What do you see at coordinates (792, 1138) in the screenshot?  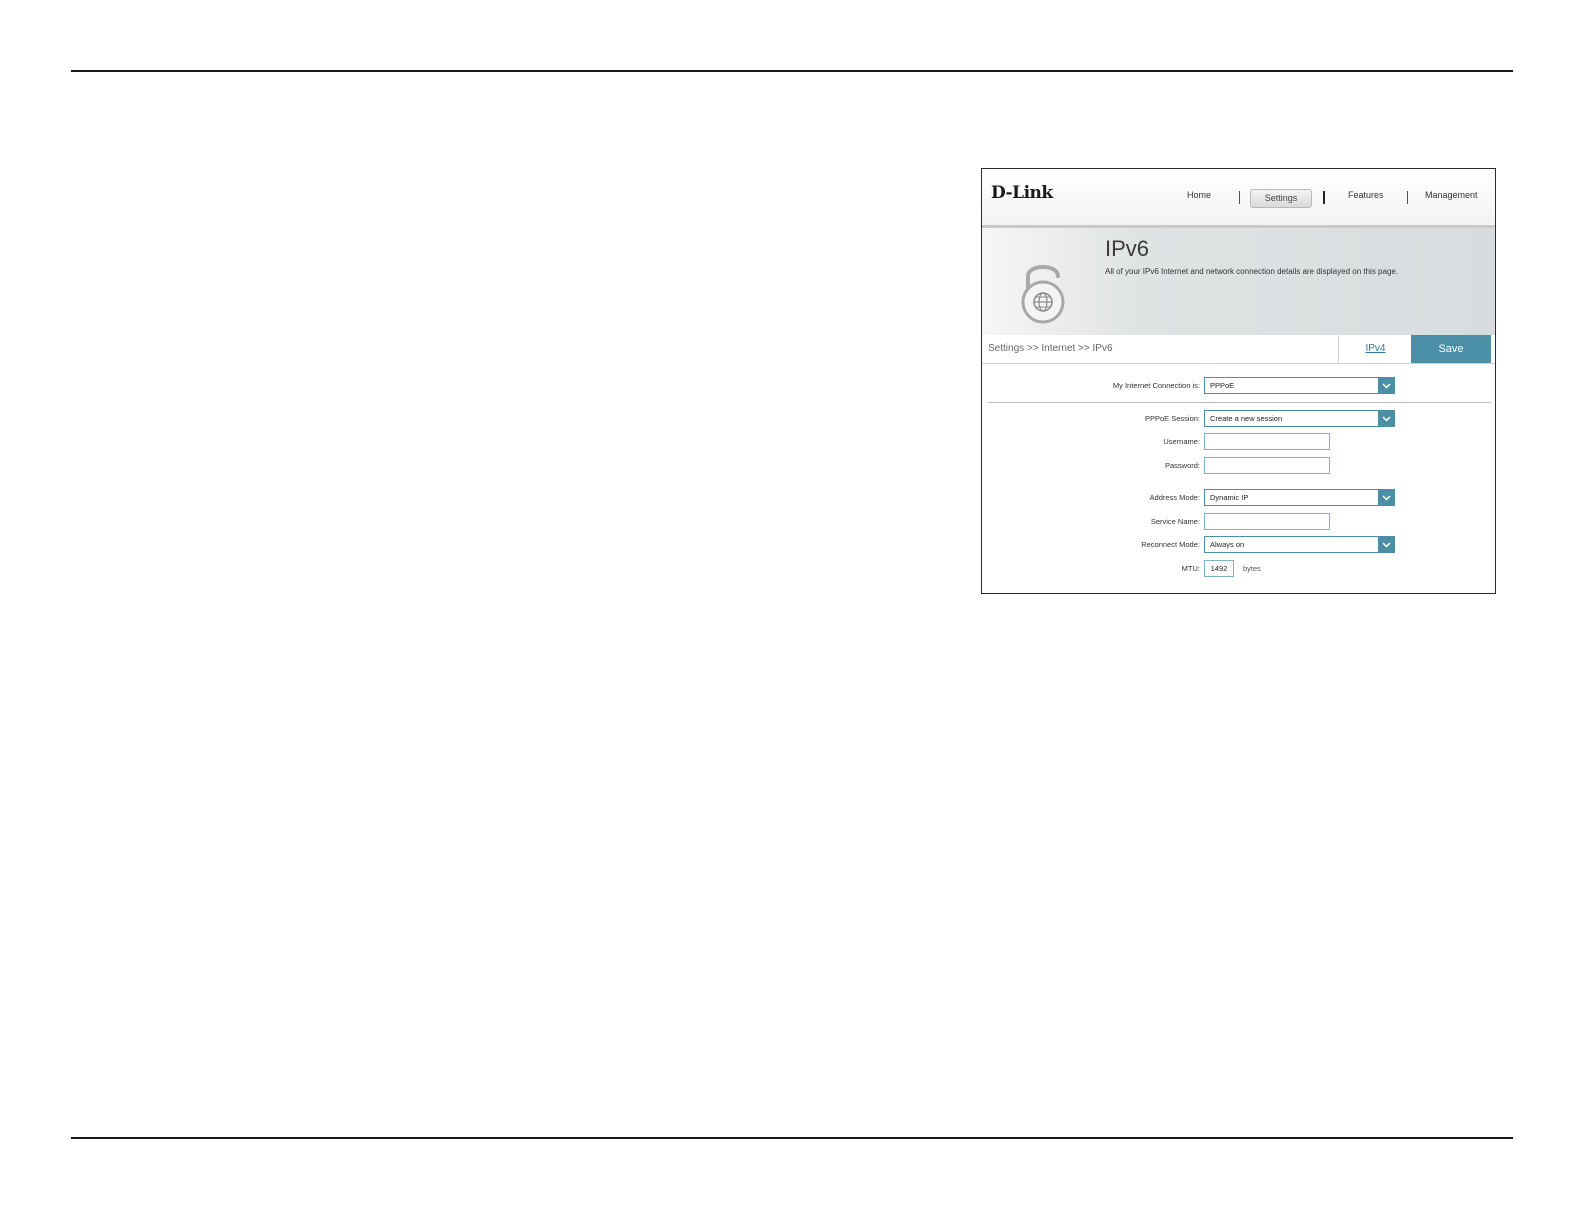 I see `page-bottom-rule` at bounding box center [792, 1138].